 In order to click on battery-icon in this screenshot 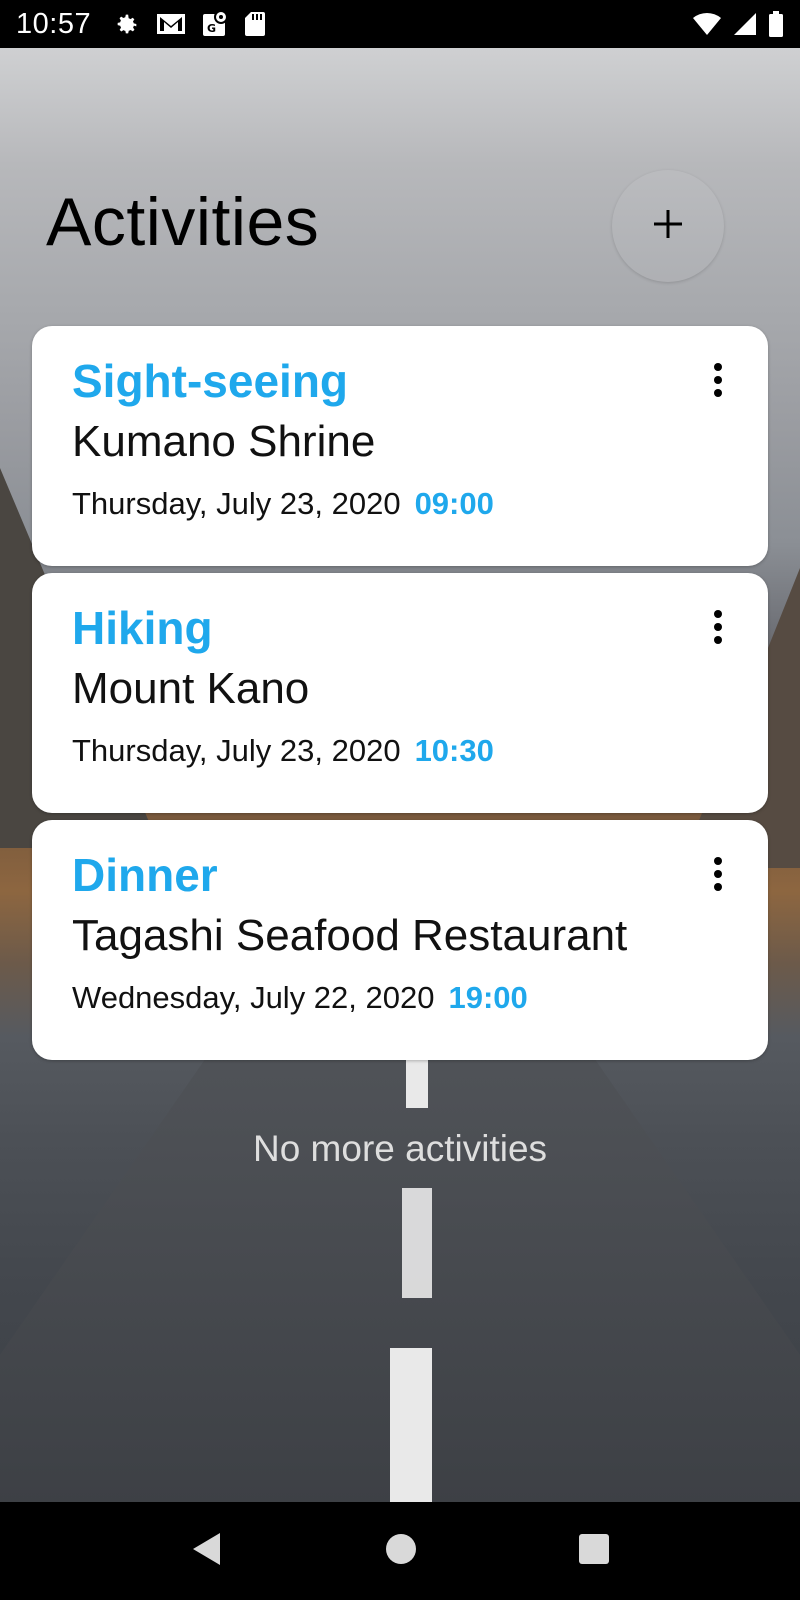, I will do `click(776, 24)`.